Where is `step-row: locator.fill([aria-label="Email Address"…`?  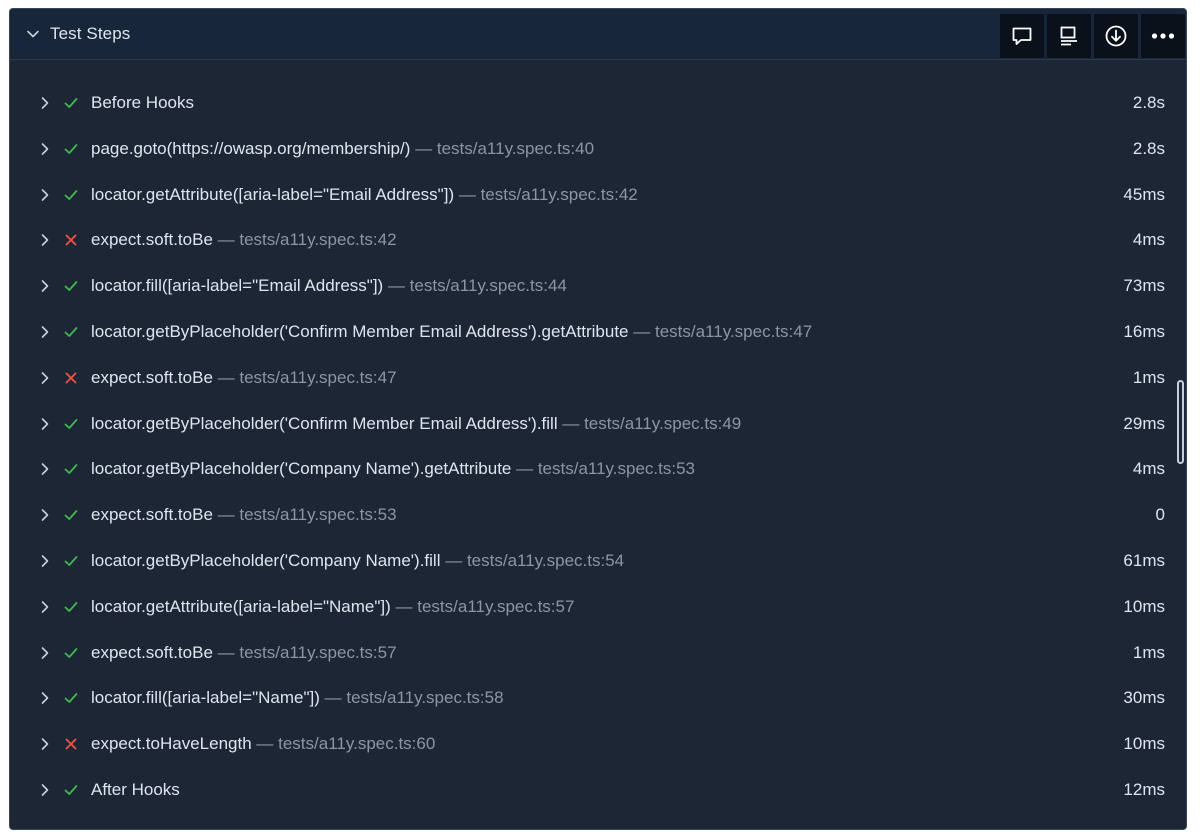 step-row: locator.fill([aria-label="Email Address"… is located at coordinates (598, 288).